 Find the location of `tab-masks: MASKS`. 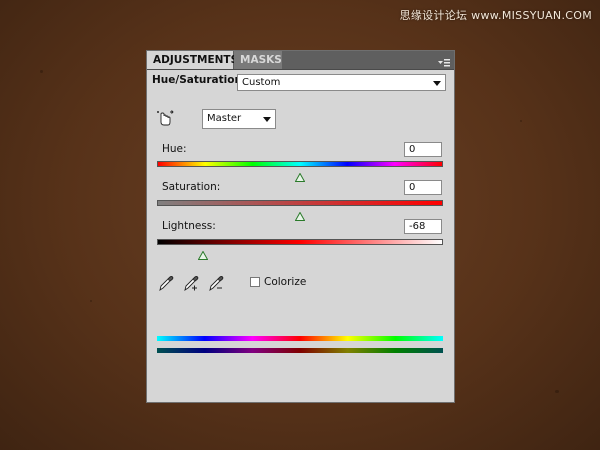

tab-masks: MASKS is located at coordinates (258, 60).